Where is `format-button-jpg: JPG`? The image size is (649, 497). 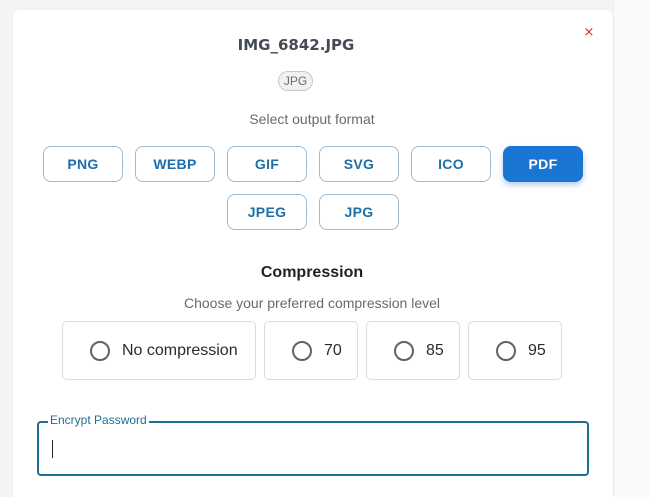
format-button-jpg: JPG is located at coordinates (359, 212).